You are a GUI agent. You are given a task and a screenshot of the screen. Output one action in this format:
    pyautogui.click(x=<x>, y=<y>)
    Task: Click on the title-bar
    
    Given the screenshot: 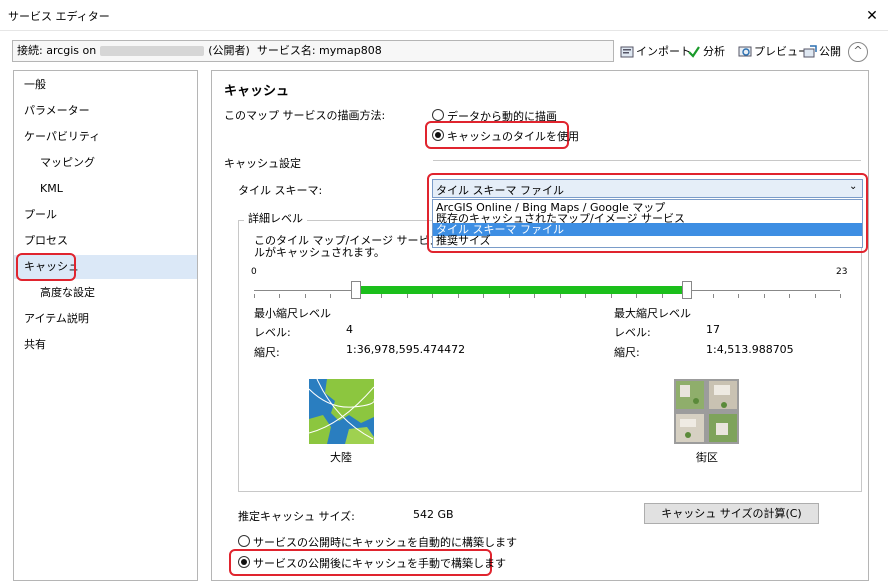 What is the action you would take?
    pyautogui.click(x=444, y=17)
    